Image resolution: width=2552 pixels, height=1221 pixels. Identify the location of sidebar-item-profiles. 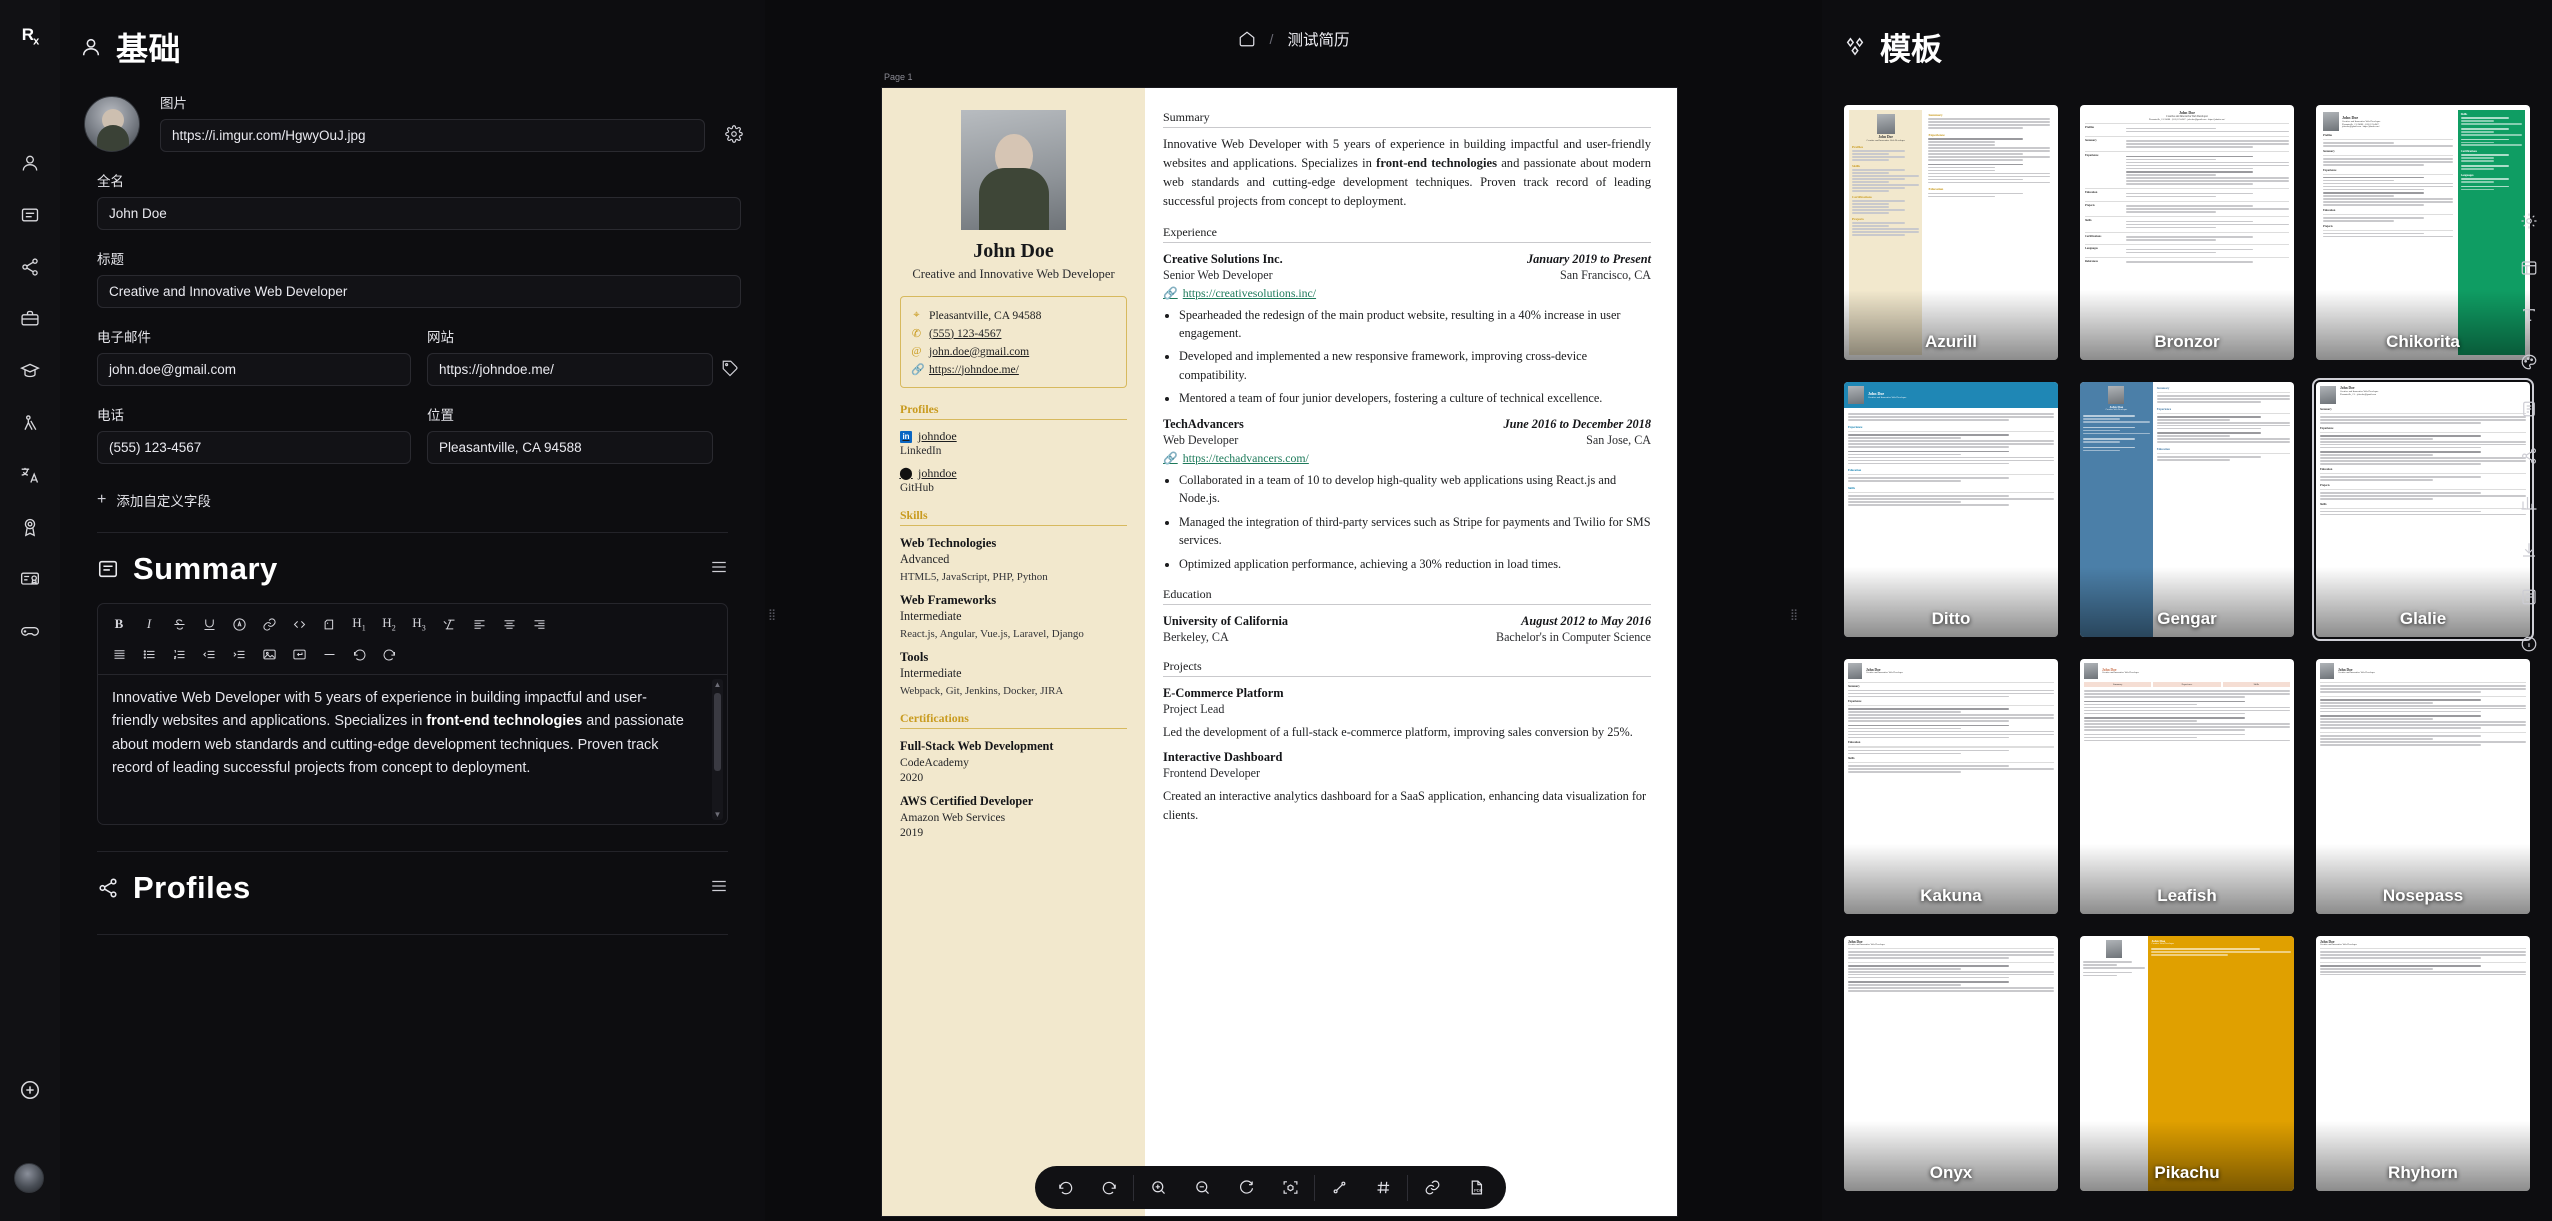
(30, 267).